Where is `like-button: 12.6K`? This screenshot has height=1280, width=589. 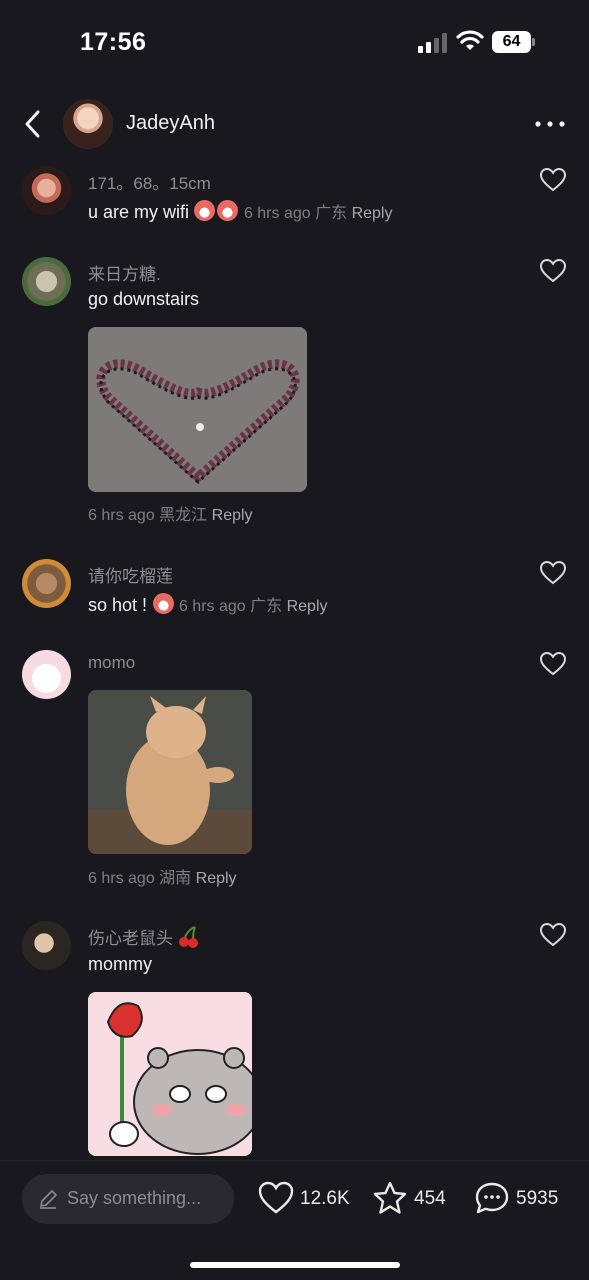 like-button: 12.6K is located at coordinates (308, 1199).